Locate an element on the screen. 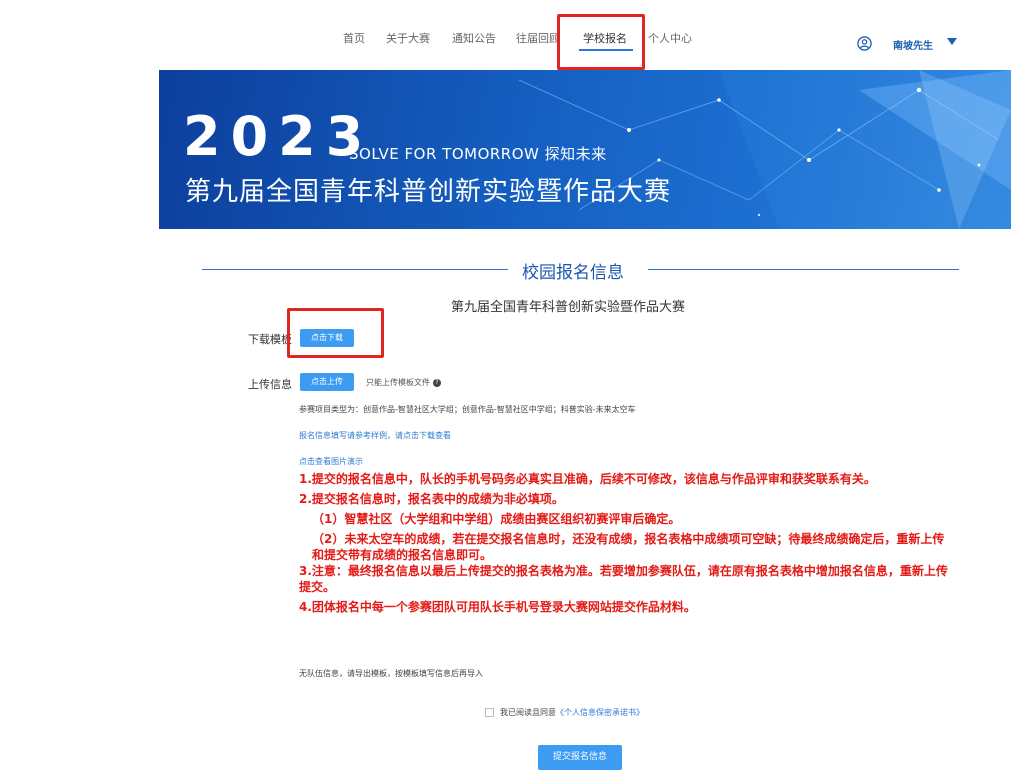  contest-name: 第九届全国青年科普创新实验暨作品大赛 is located at coordinates (568, 307).